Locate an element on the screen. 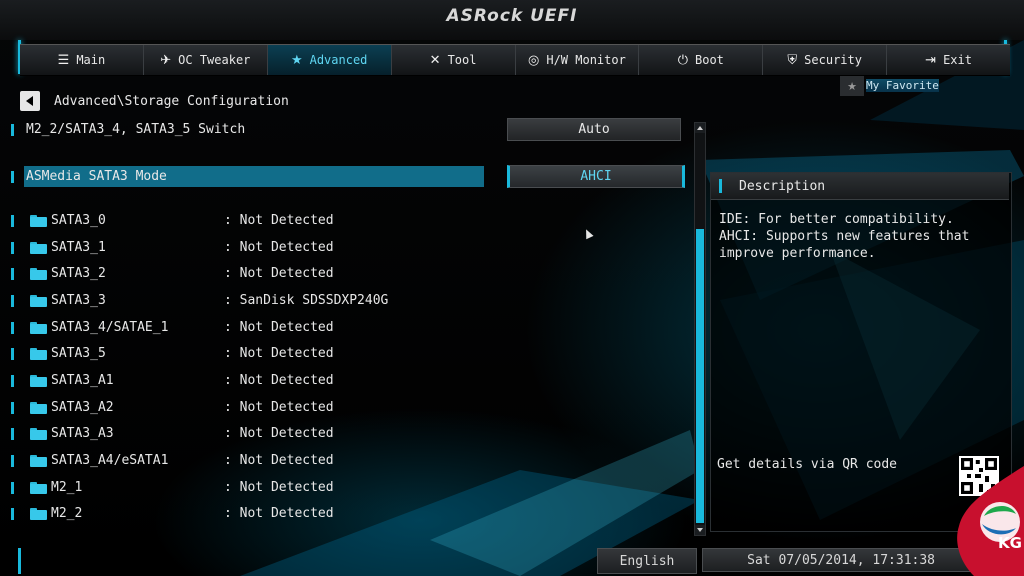 This screenshot has height=576, width=1024. tab-boot: ⏻ Boot is located at coordinates (701, 60).